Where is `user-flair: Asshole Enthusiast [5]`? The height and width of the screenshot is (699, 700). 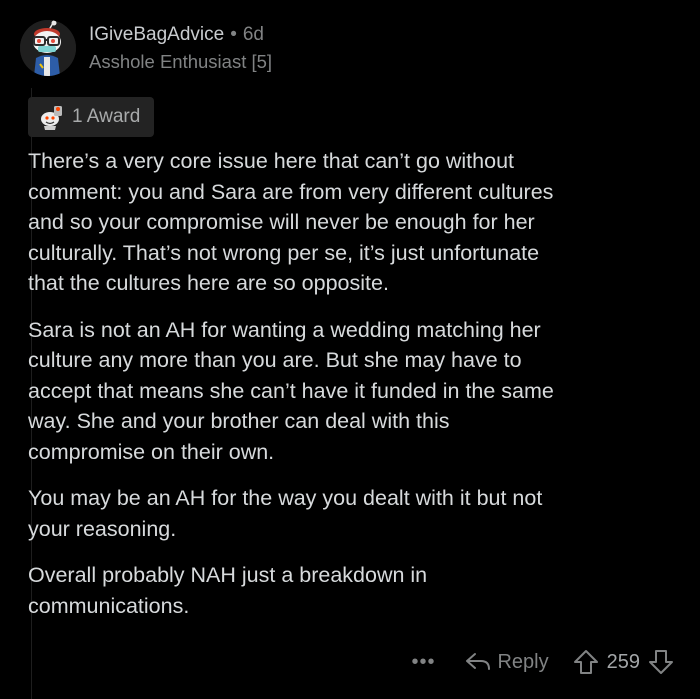
user-flair: Asshole Enthusiast [5] is located at coordinates (181, 61).